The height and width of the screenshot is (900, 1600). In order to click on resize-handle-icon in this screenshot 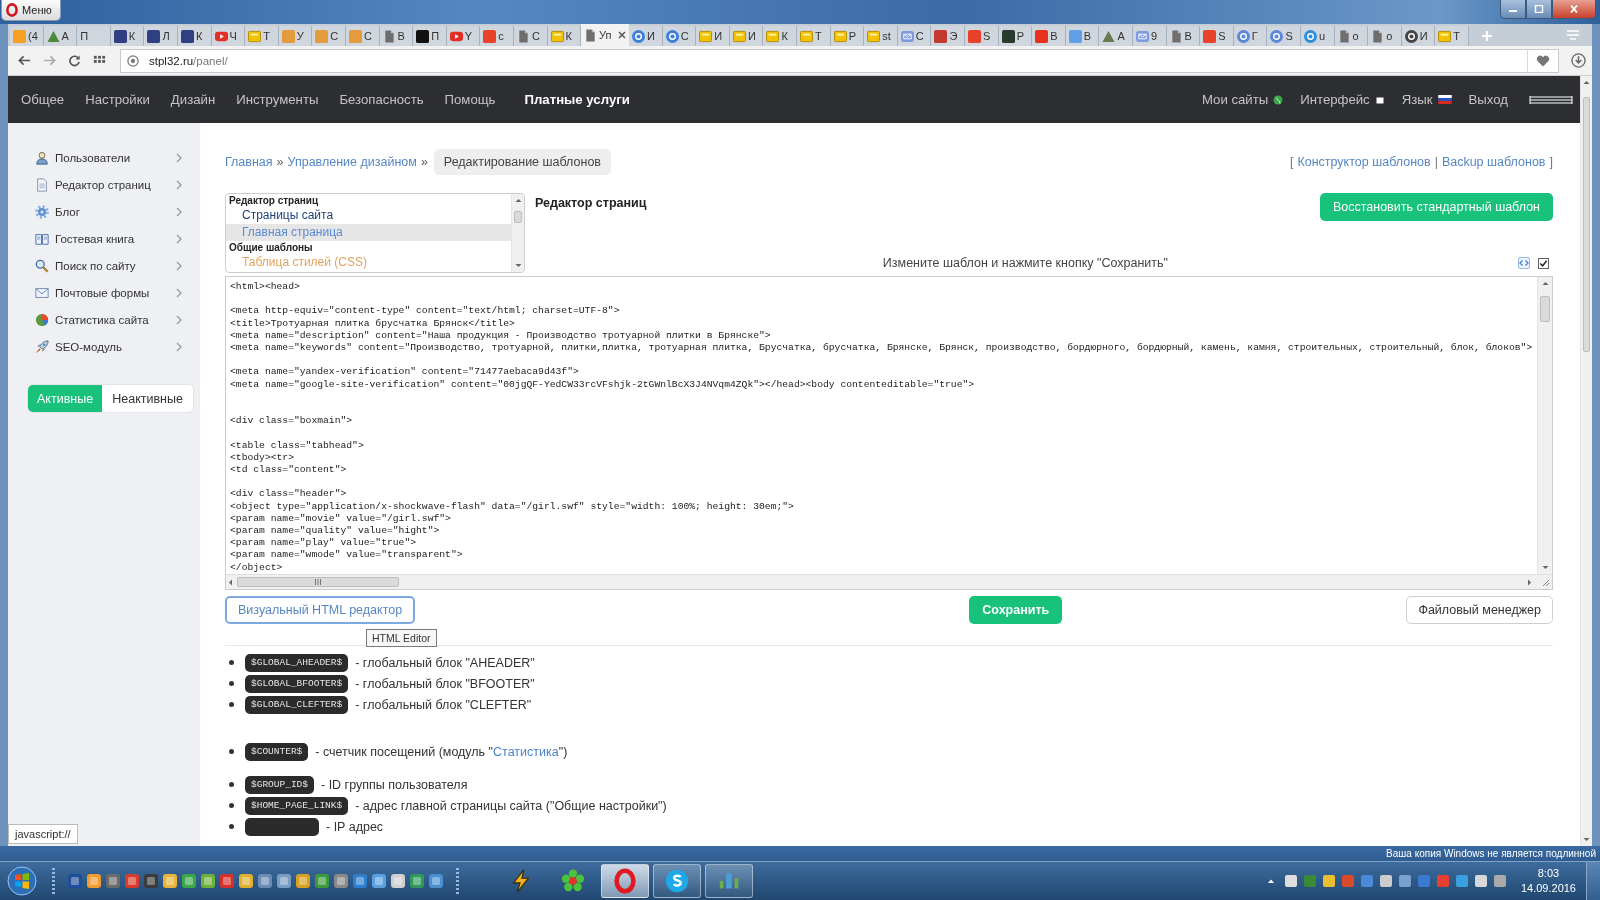, I will do `click(1545, 582)`.